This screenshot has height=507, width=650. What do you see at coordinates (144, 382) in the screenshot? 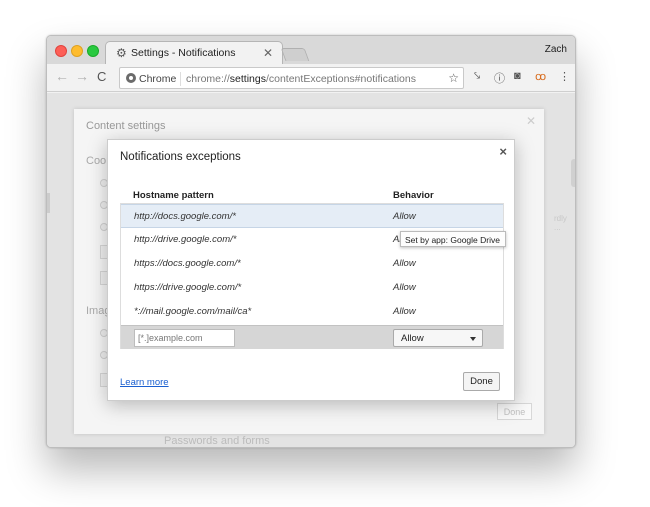
I see `learn-more-link: Learn more` at bounding box center [144, 382].